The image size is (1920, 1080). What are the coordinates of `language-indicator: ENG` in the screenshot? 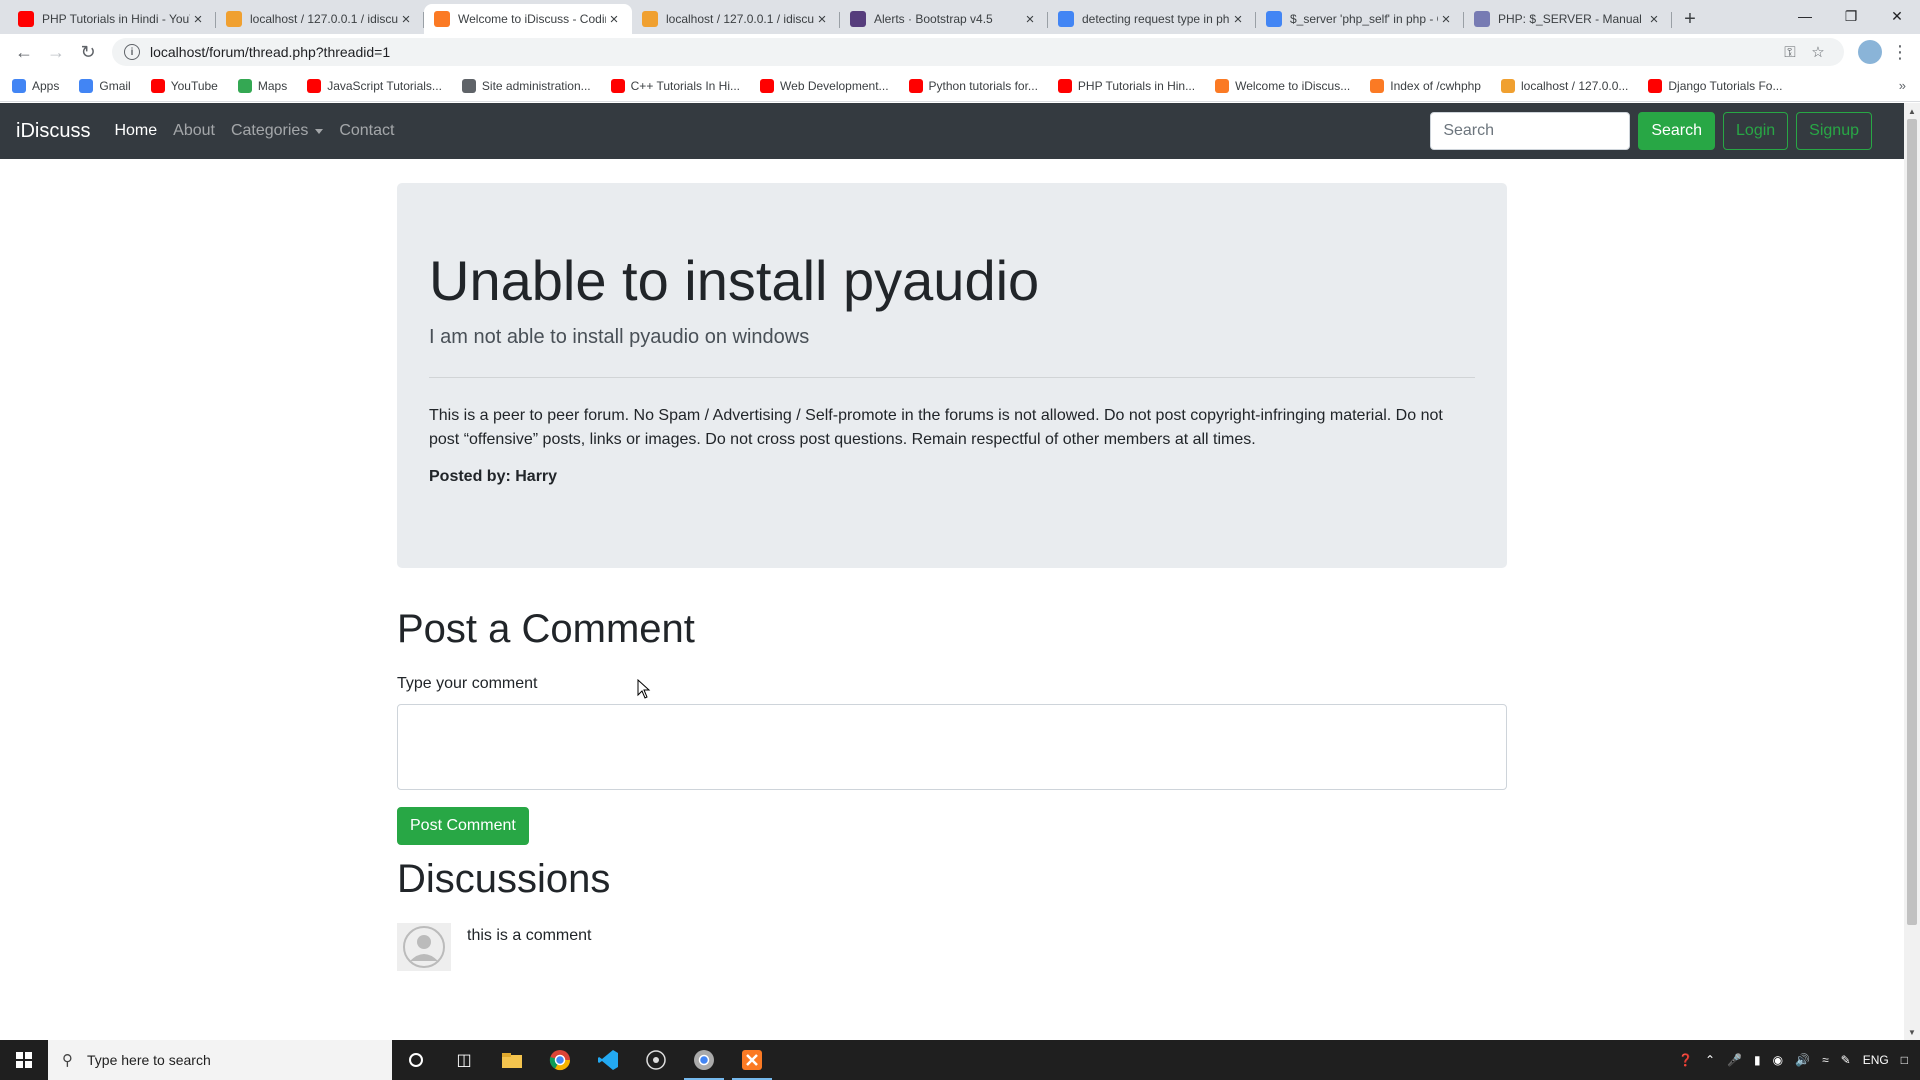 It's located at (1876, 1060).